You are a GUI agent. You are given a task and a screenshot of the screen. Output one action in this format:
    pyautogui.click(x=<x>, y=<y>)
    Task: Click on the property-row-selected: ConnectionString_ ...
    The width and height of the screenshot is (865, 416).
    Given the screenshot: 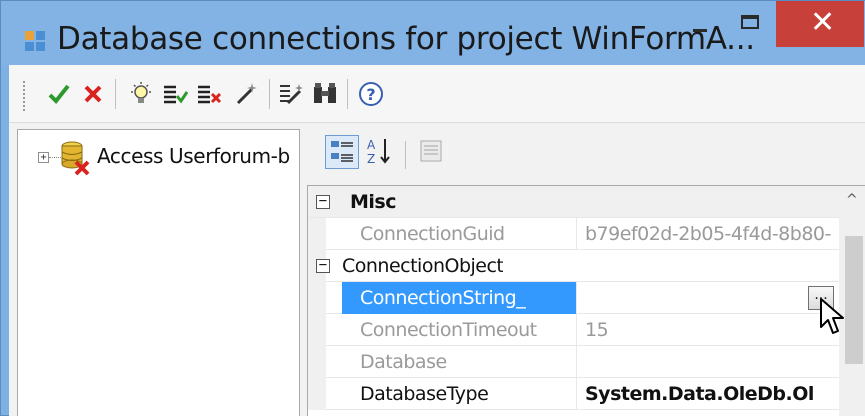 What is the action you would take?
    pyautogui.click(x=573, y=298)
    